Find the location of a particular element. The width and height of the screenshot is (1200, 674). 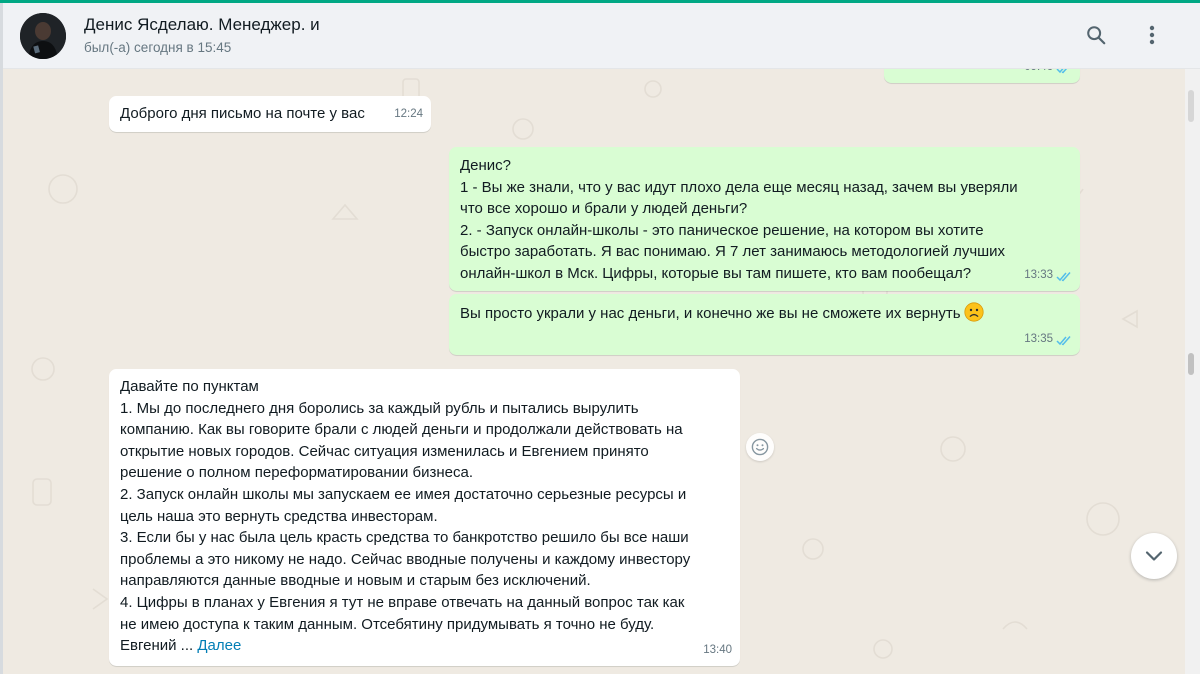

avatar-photo-icon is located at coordinates (43, 36).